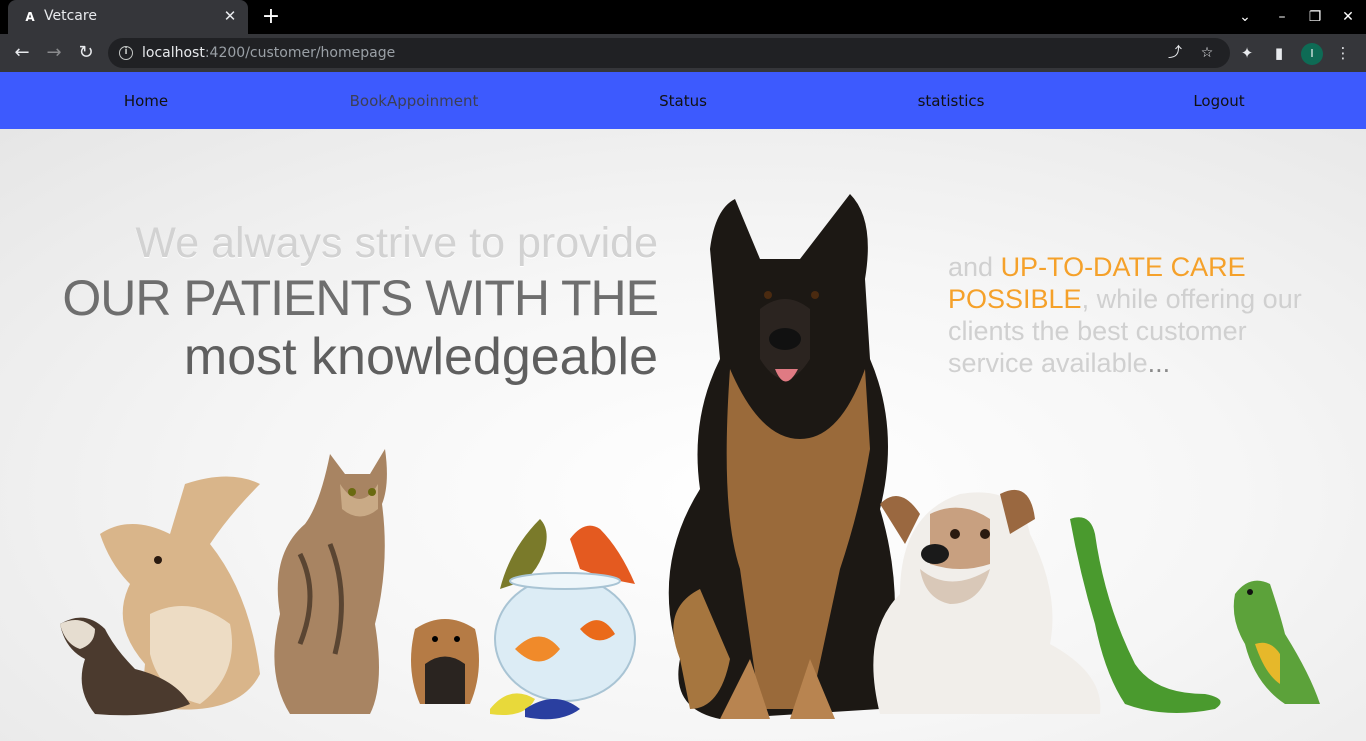 The height and width of the screenshot is (741, 1366). I want to click on side-panel-icon: ▮, so click(1279, 53).